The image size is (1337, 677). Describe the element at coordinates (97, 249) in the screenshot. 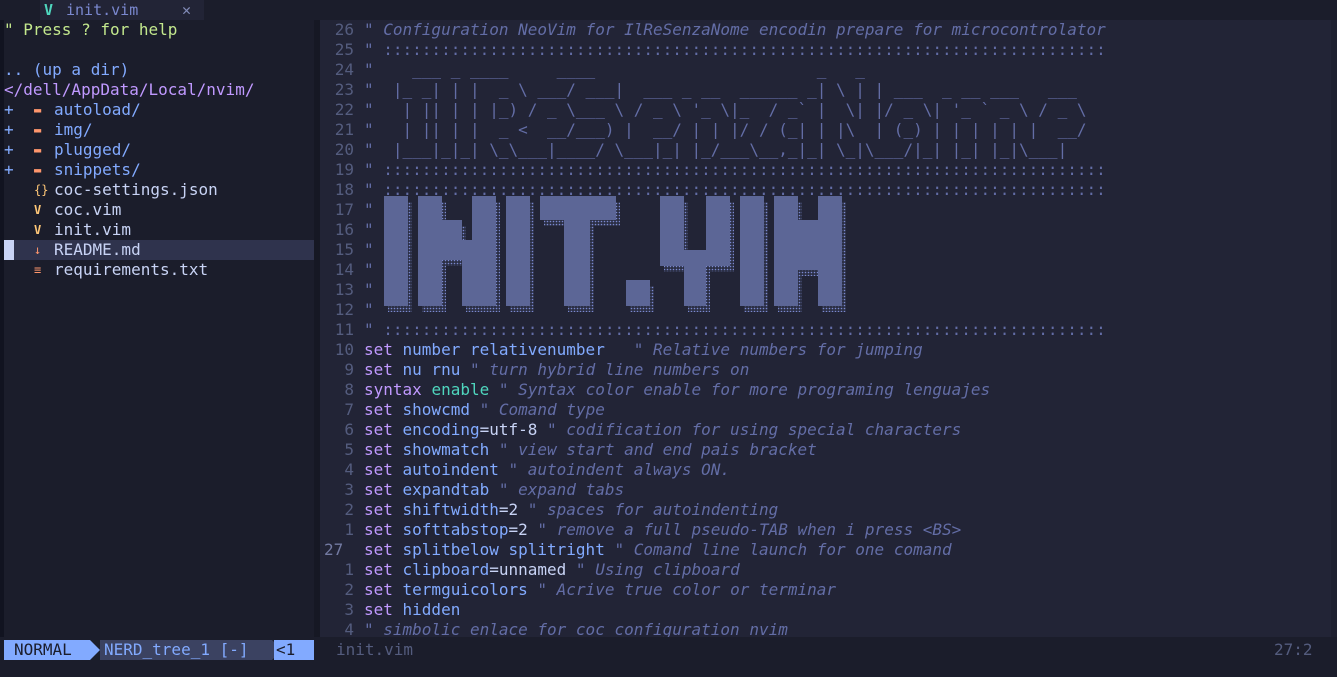

I see `tree-item-label: README.md` at that location.